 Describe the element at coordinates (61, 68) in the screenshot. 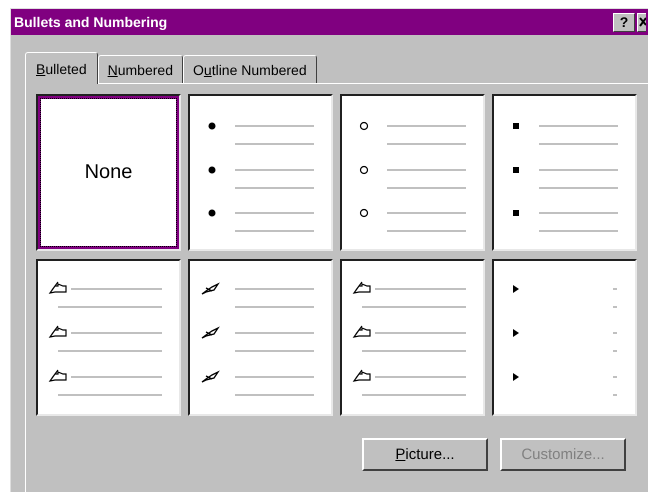

I see `tab: Bulleted` at that location.